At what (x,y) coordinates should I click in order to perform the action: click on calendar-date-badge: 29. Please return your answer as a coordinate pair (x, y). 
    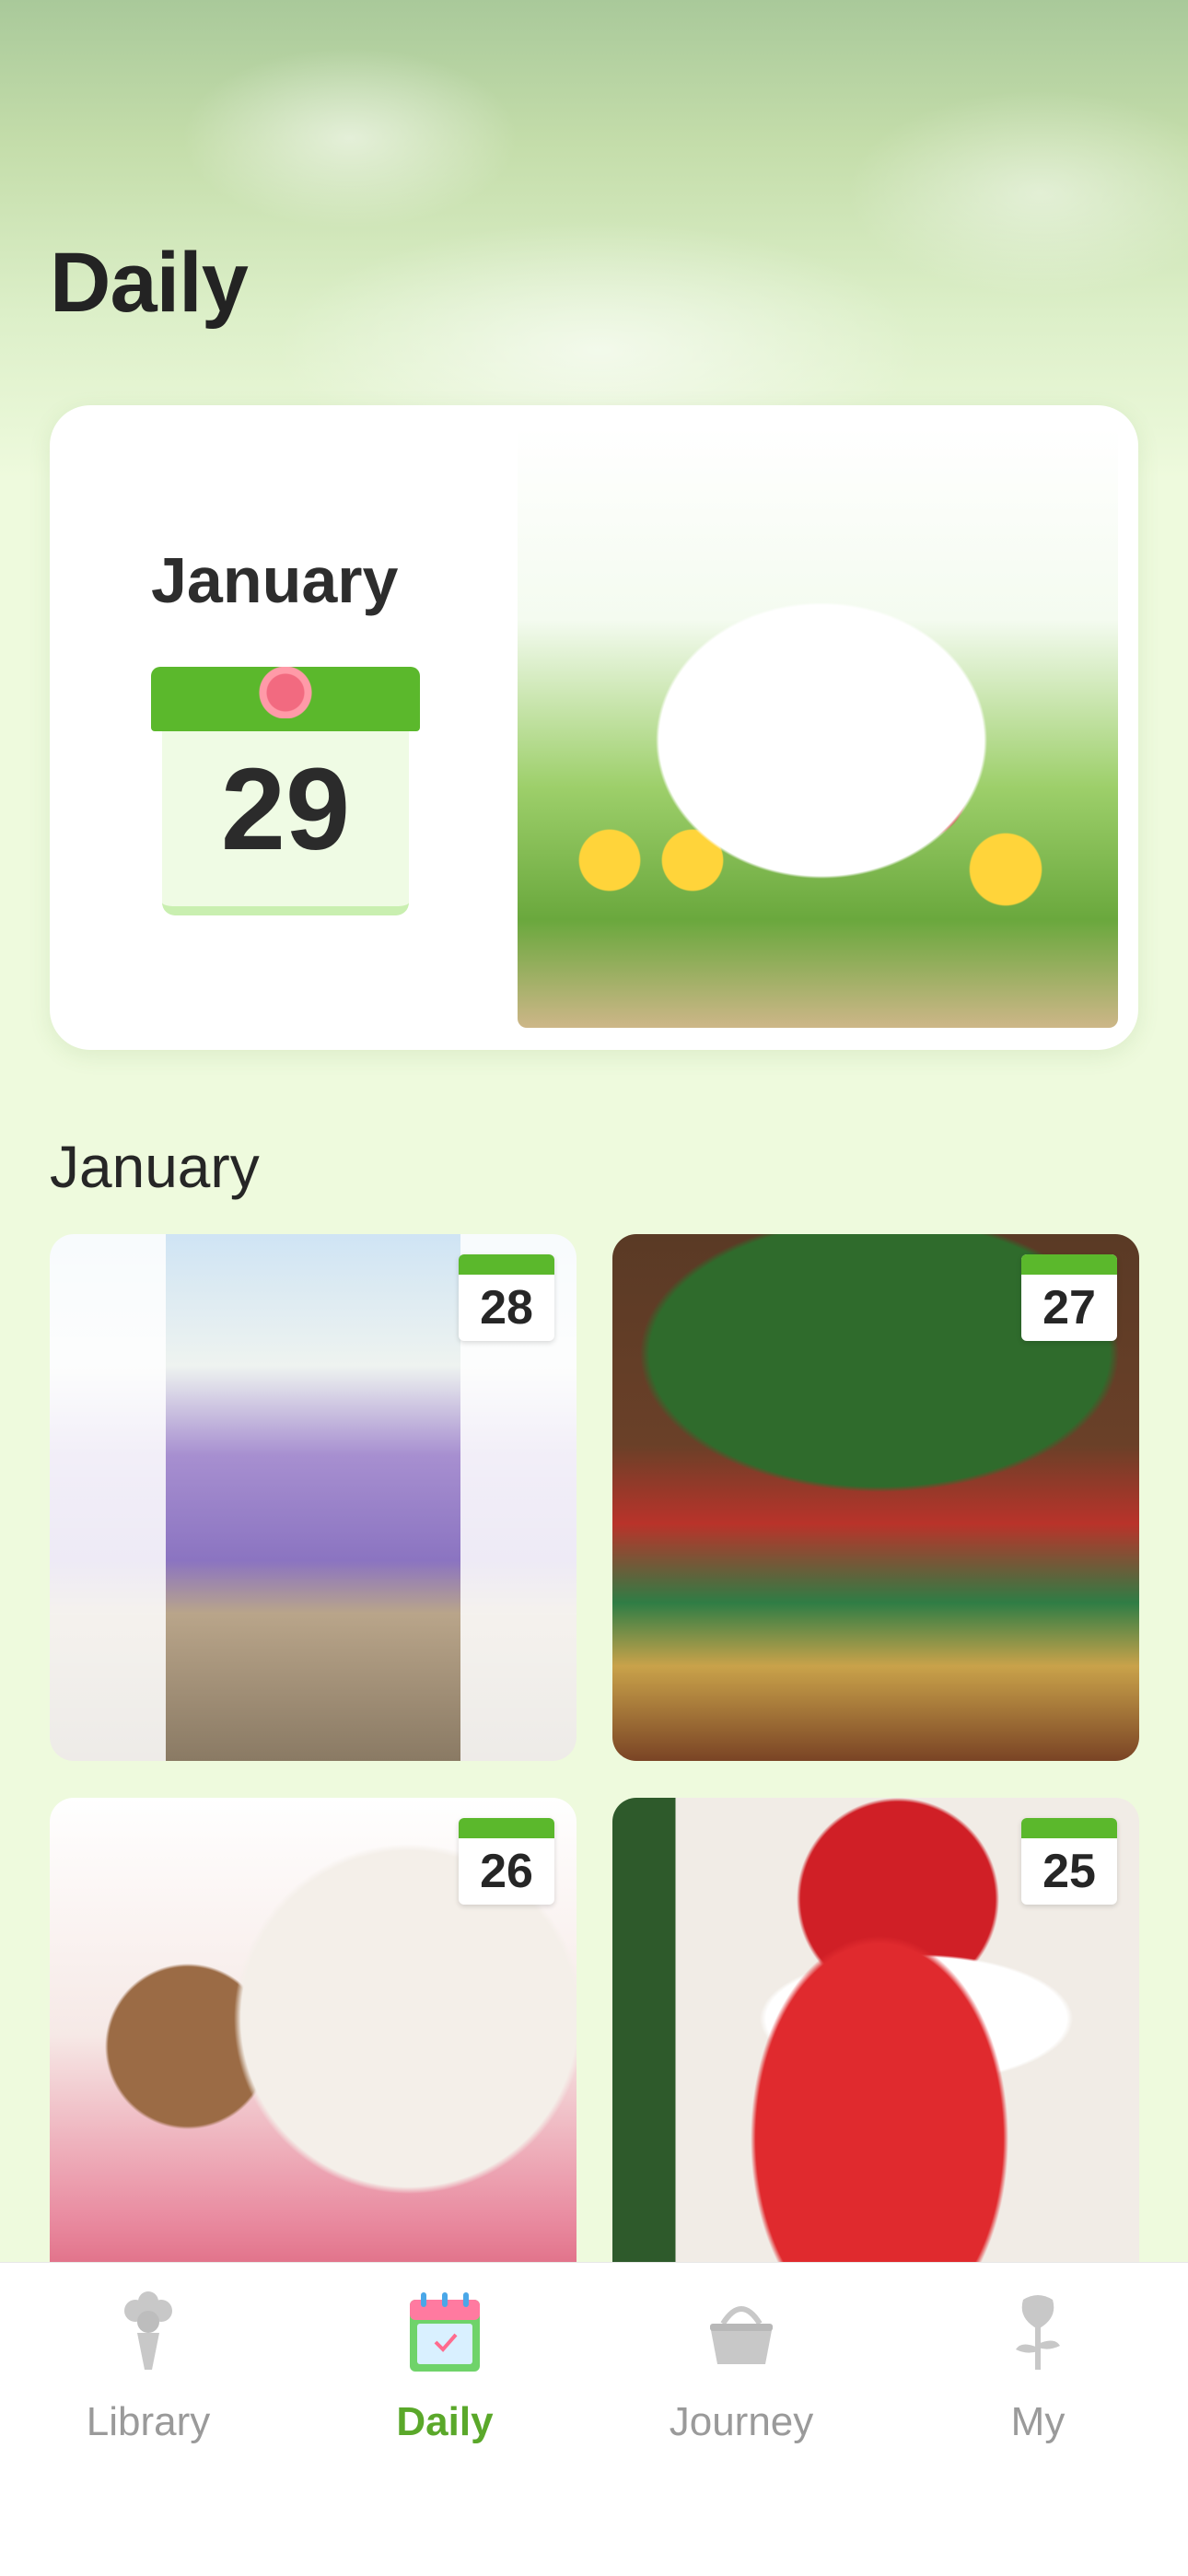
    Looking at the image, I should click on (285, 791).